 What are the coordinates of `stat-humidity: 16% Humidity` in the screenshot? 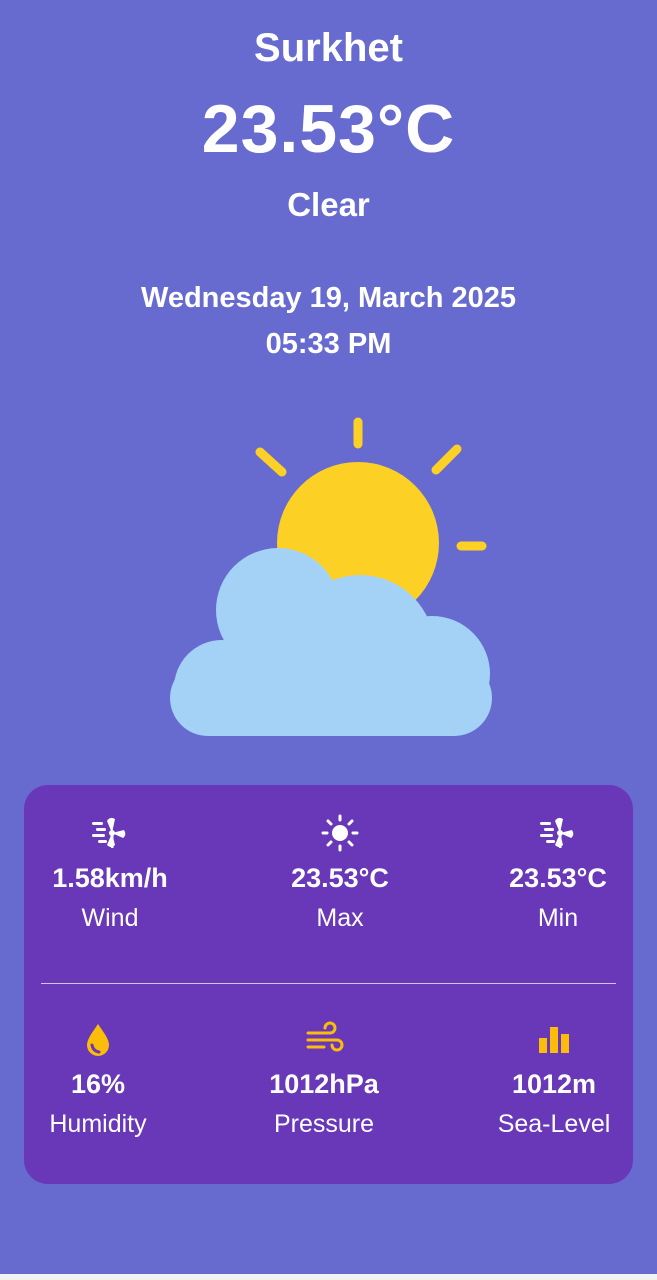 It's located at (99, 1079).